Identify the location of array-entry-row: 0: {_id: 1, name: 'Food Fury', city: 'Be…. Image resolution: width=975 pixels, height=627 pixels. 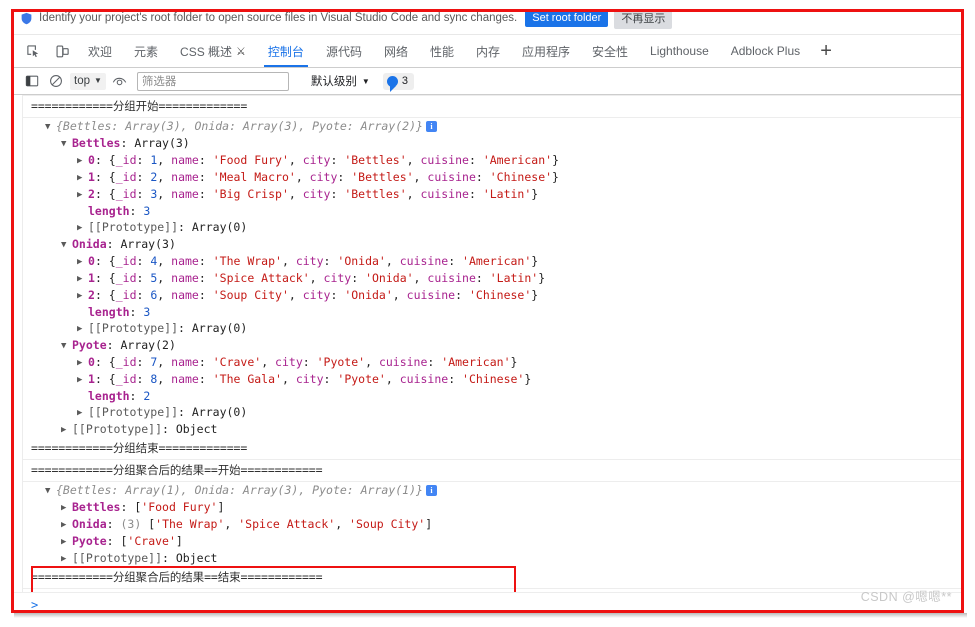
(492, 160).